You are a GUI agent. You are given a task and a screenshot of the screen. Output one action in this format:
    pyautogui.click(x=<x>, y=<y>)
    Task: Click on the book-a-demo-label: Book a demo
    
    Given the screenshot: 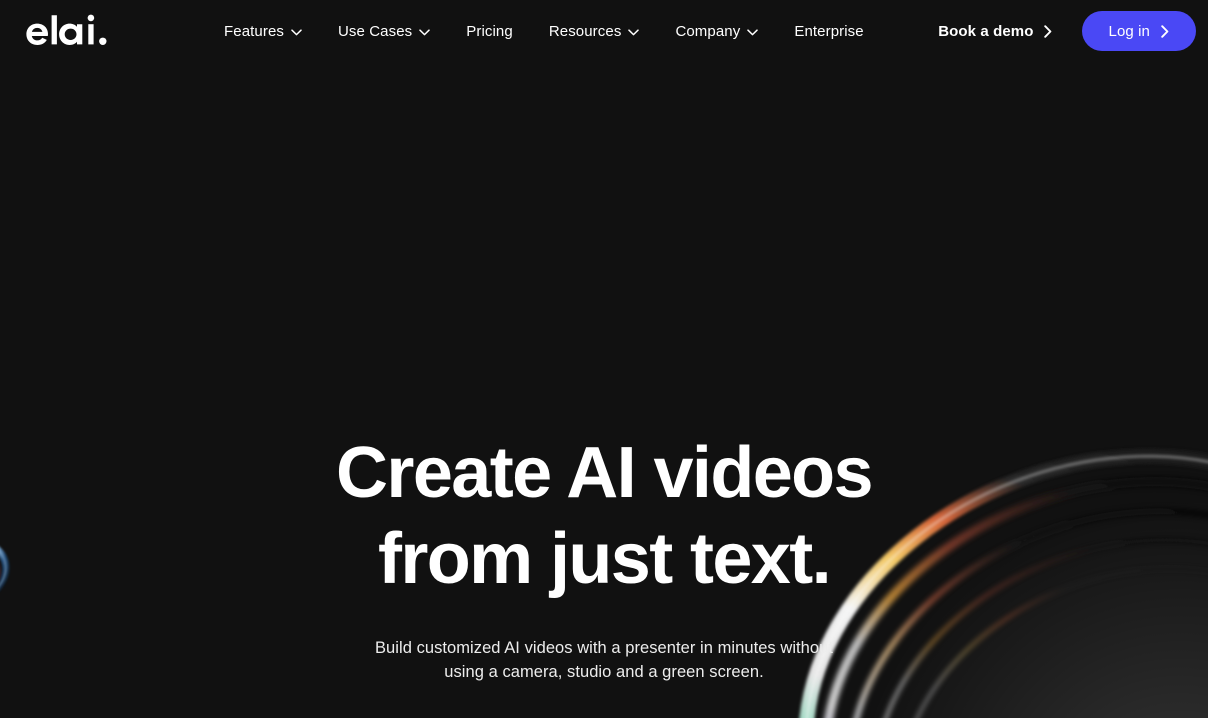 What is the action you would take?
    pyautogui.click(x=986, y=31)
    